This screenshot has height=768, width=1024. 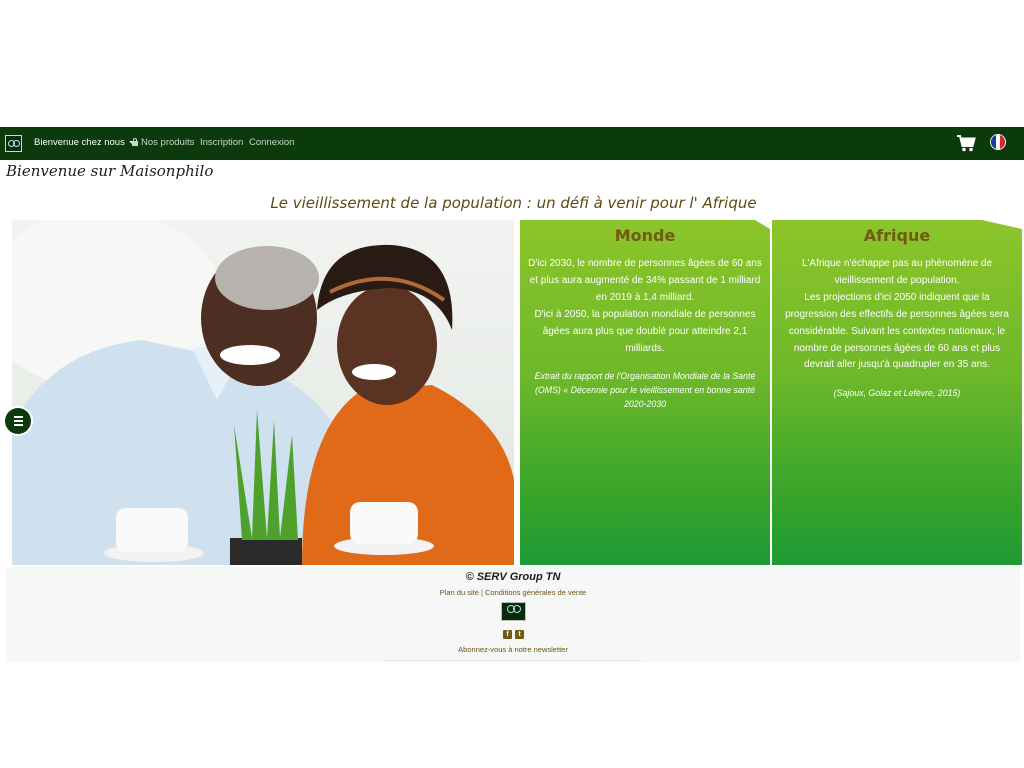 I want to click on nav-produits-label: Nos produits, so click(x=168, y=142).